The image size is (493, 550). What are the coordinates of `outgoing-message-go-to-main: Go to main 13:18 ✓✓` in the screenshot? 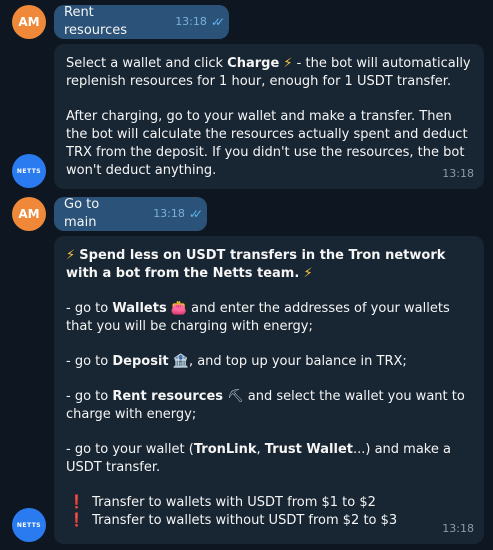 It's located at (130, 214).